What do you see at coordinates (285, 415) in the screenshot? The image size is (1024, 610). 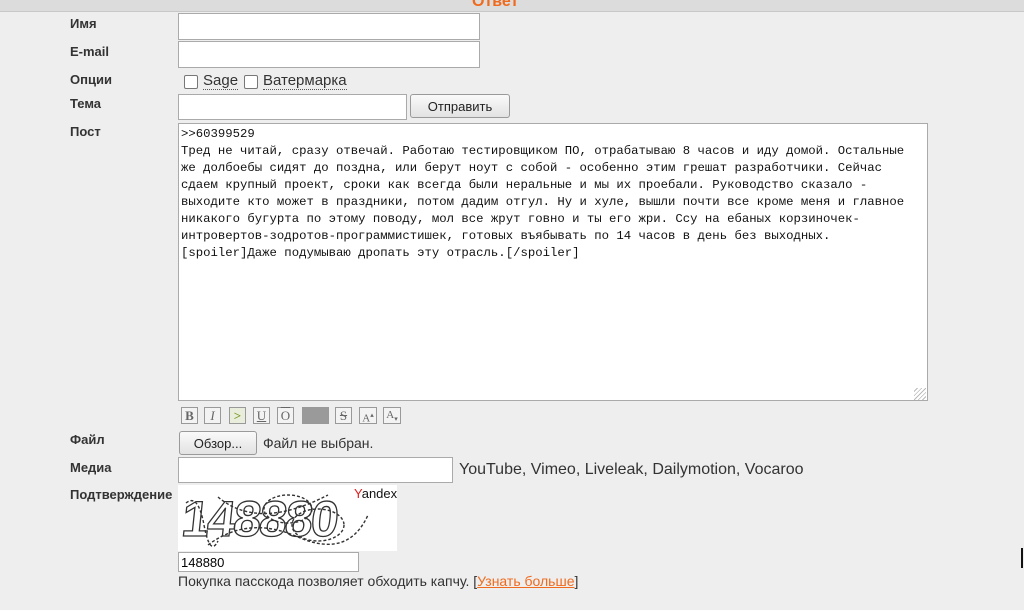 I see `overline-button: O` at bounding box center [285, 415].